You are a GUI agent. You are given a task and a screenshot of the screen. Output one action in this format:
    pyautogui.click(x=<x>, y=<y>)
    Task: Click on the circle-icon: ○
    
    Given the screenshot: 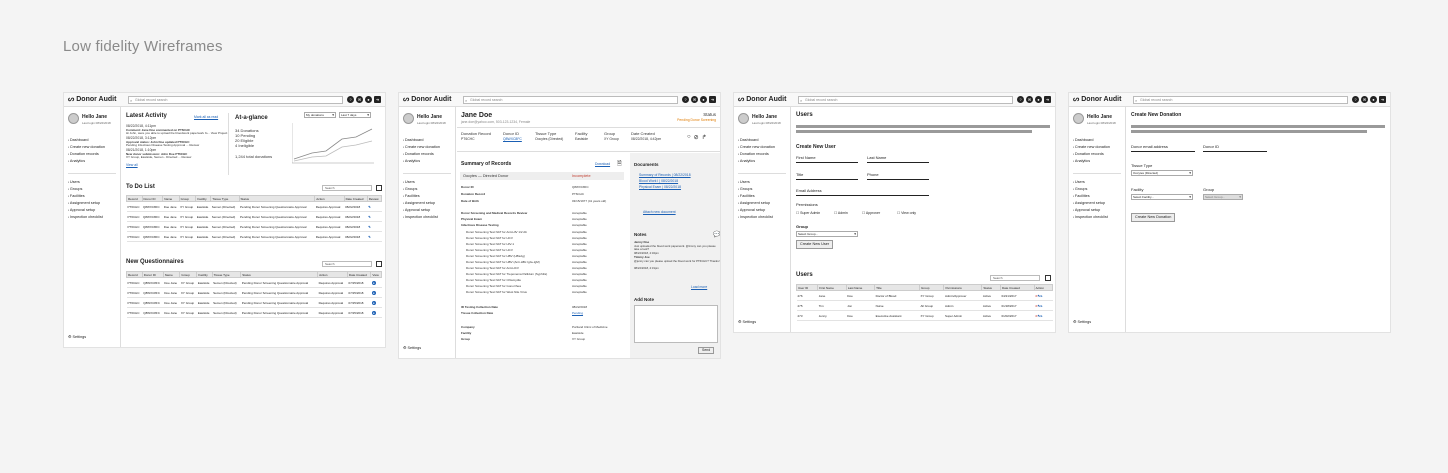 What is the action you would take?
    pyautogui.click(x=689, y=137)
    